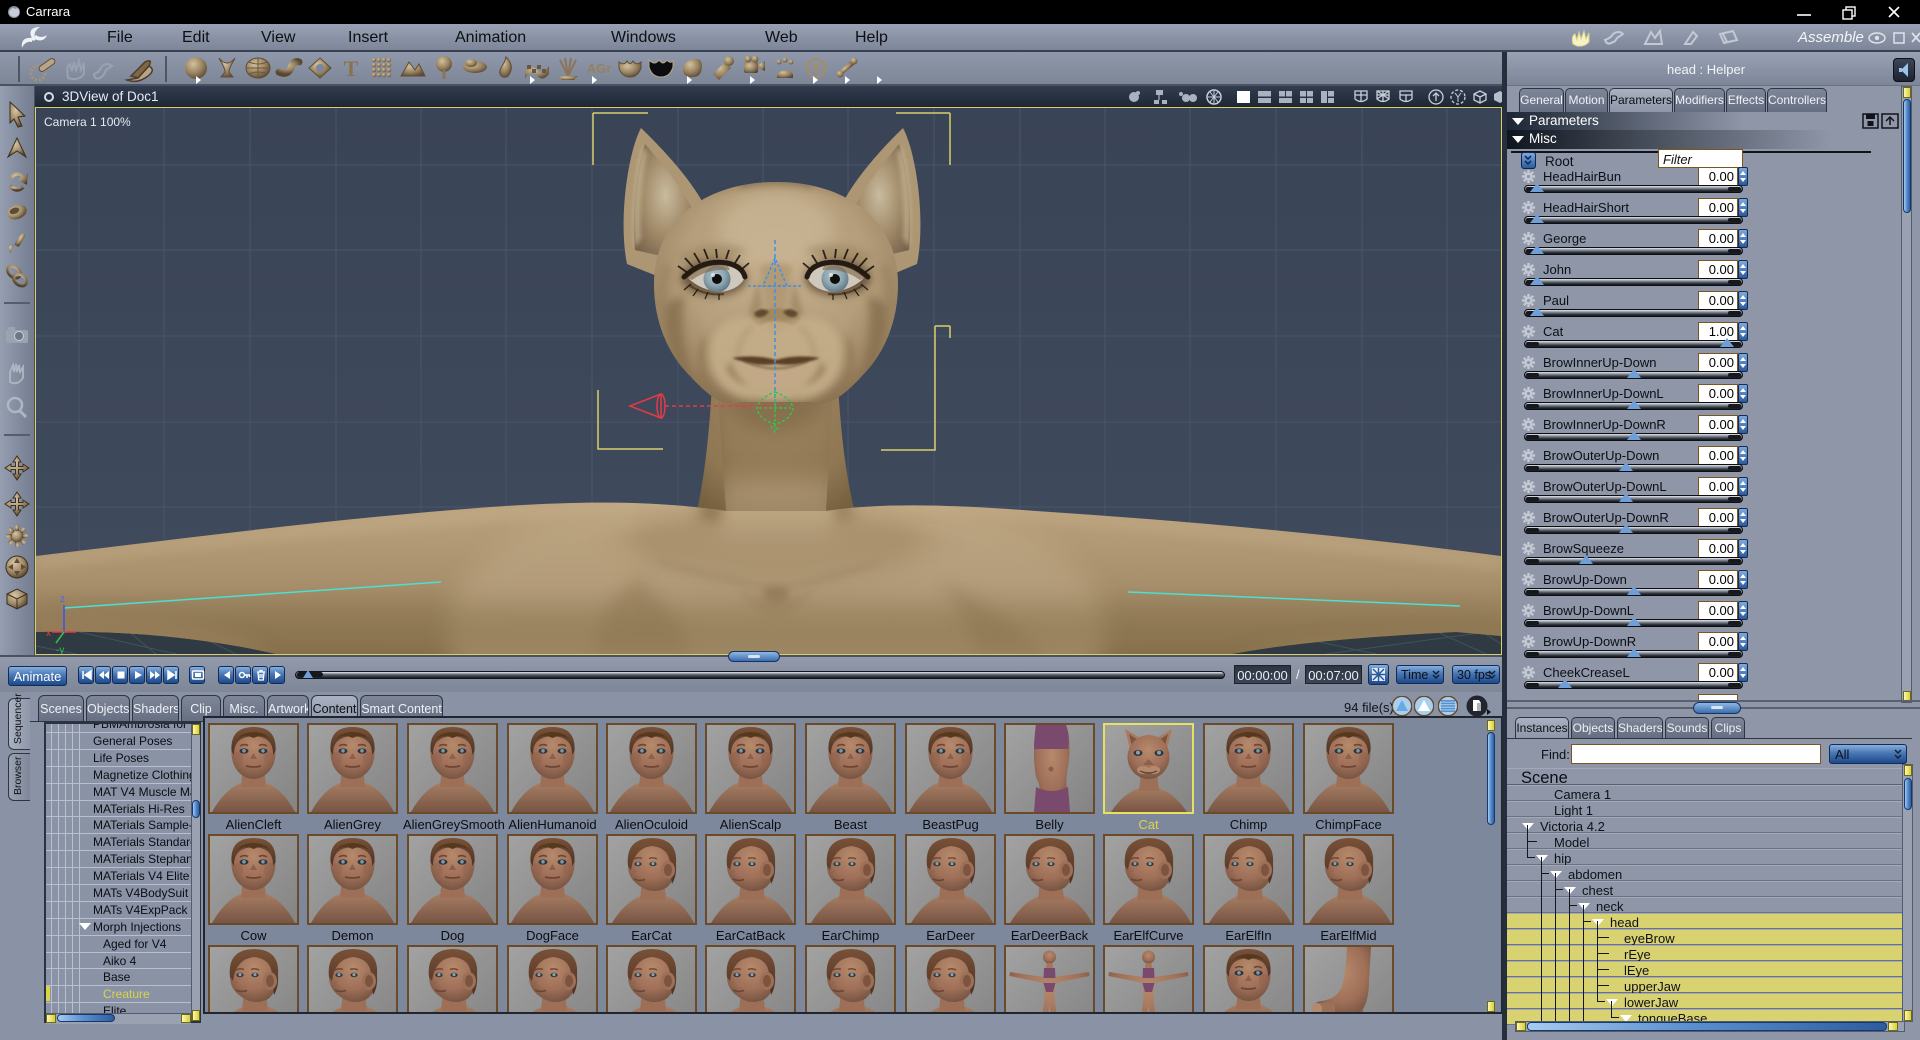 This screenshot has width=1920, height=1040. I want to click on svg-text: x, so click(48, 633).